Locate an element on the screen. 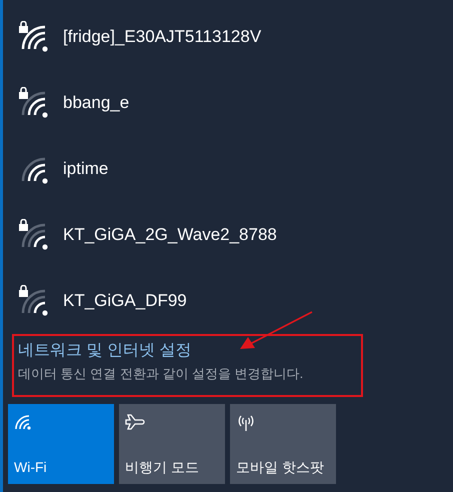  network-item: iptime is located at coordinates (226, 169).